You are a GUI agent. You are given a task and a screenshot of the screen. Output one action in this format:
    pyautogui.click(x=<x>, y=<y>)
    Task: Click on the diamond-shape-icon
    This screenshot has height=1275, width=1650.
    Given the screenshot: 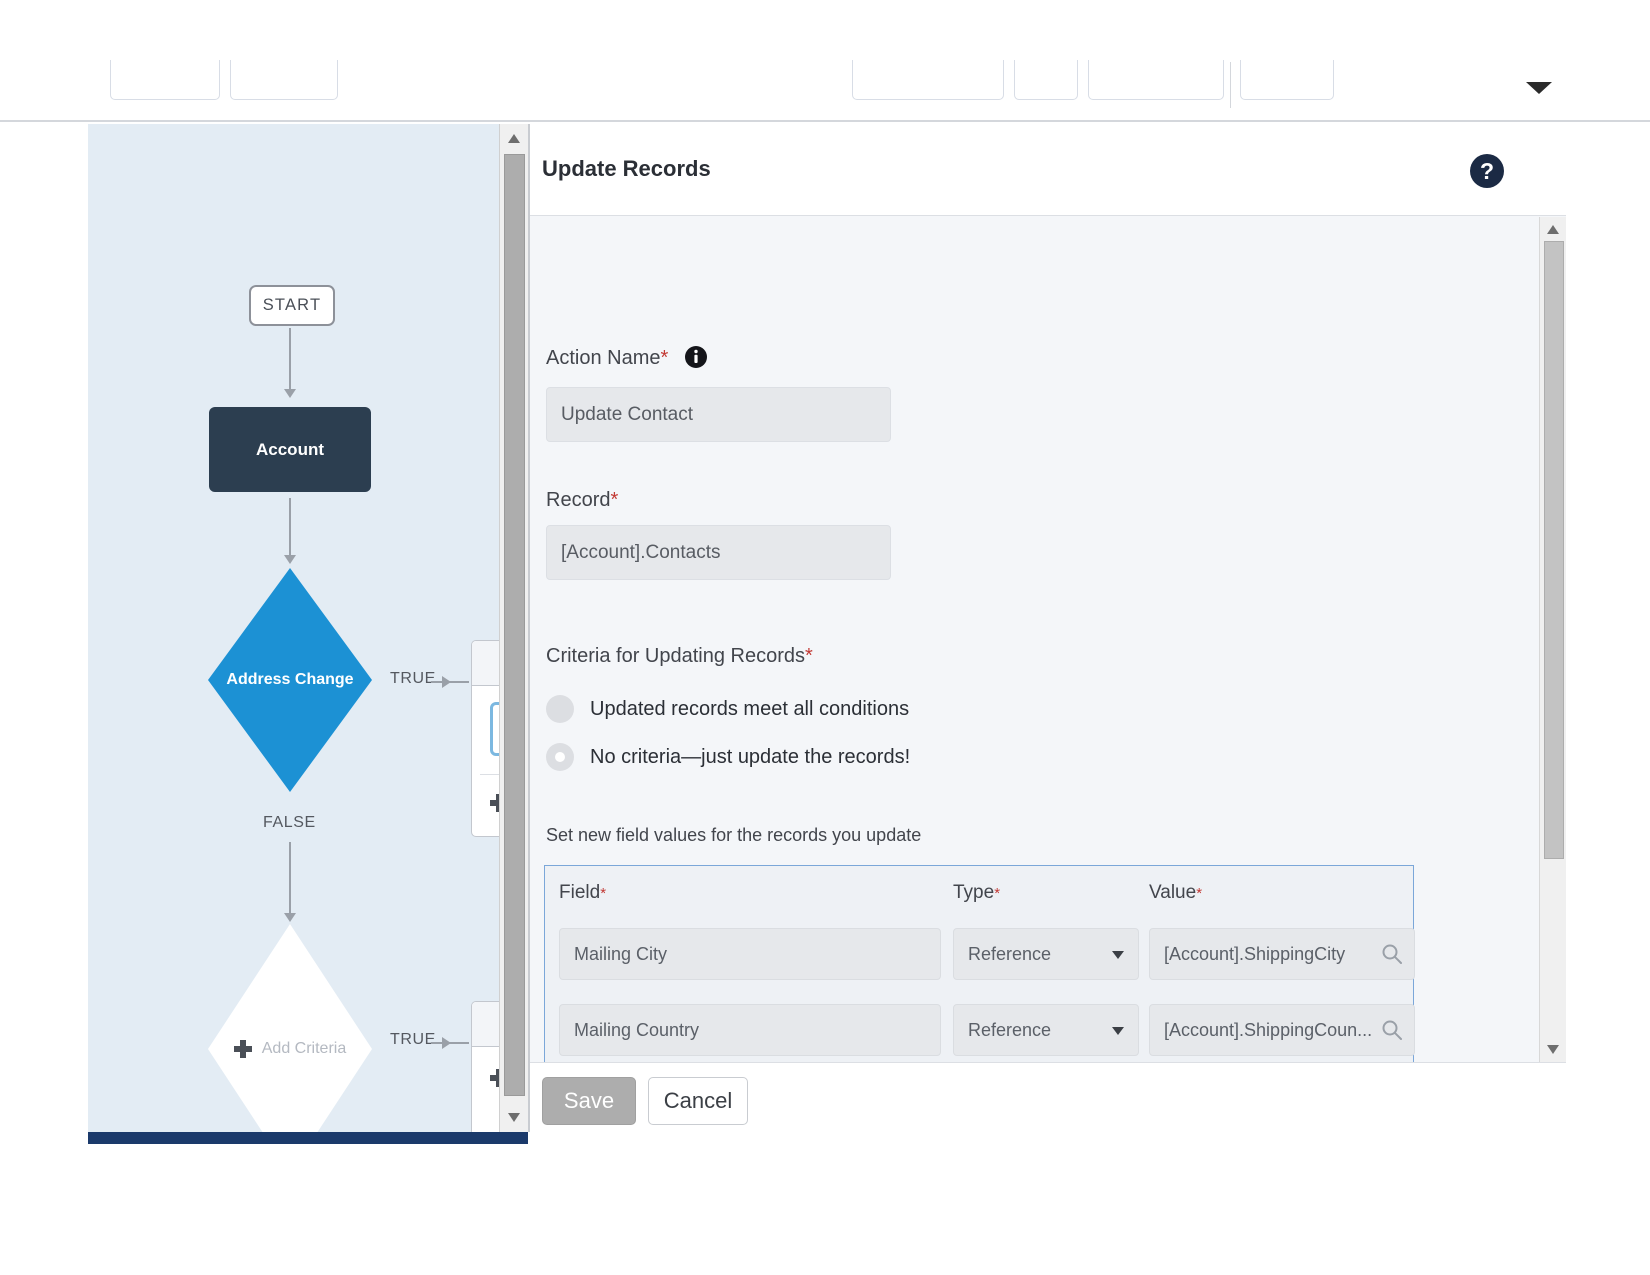 What is the action you would take?
    pyautogui.click(x=290, y=1028)
    